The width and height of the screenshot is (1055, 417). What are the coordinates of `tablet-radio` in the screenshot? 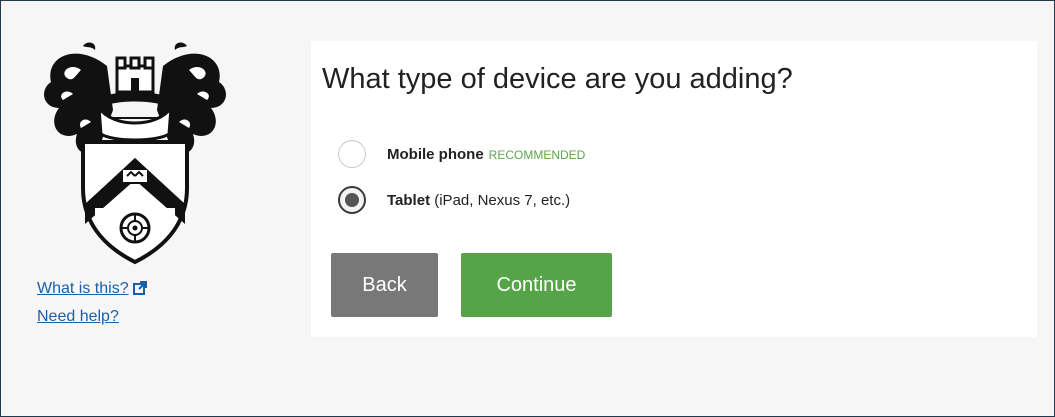 It's located at (352, 200).